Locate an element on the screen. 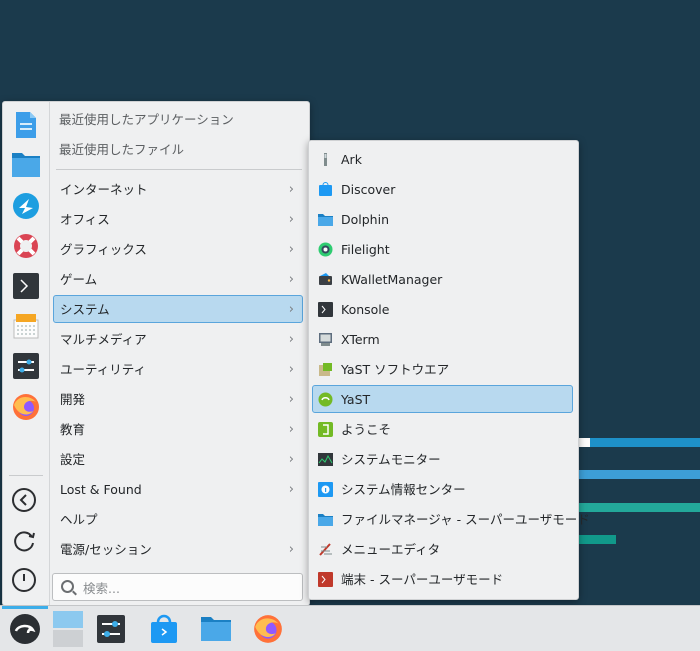 The width and height of the screenshot is (700, 651). category-label: 開発 is located at coordinates (73, 399).